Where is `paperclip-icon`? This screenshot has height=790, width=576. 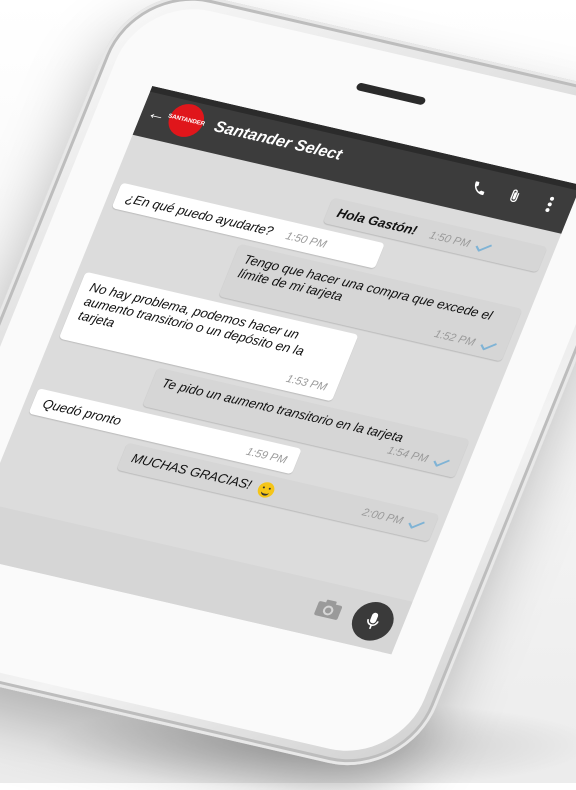 paperclip-icon is located at coordinates (515, 196).